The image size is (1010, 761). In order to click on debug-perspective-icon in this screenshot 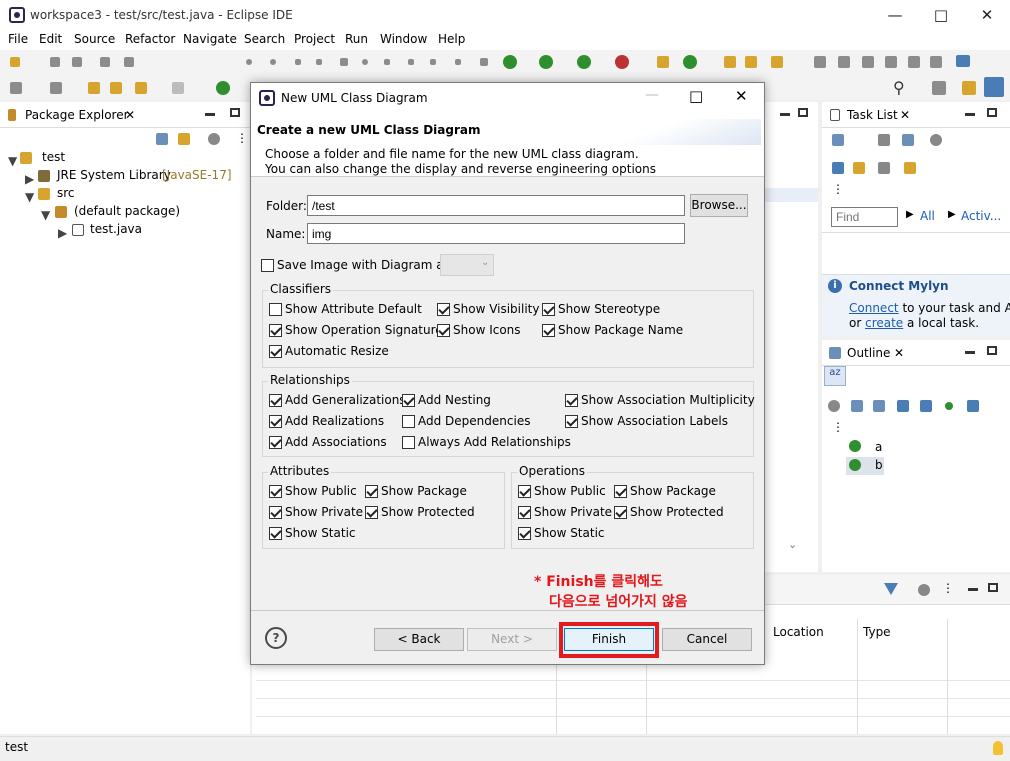, I will do `click(994, 87)`.